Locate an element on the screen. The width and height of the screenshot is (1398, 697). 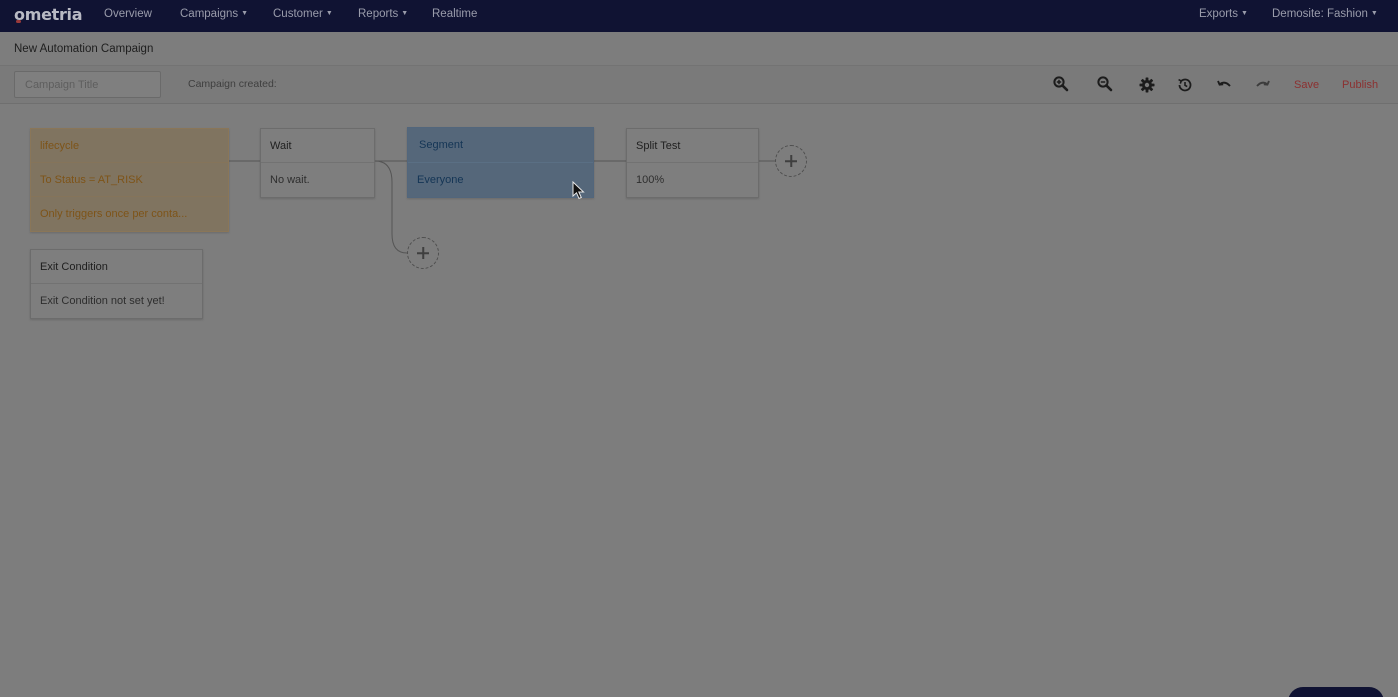
add-step-button is located at coordinates (791, 161).